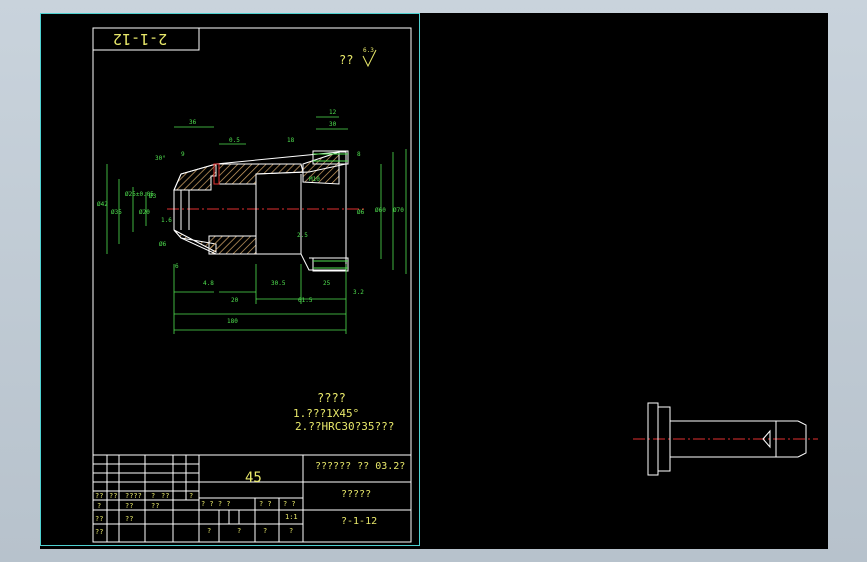 The image size is (867, 562). I want to click on tb-row2-1: ?, so click(99, 506).